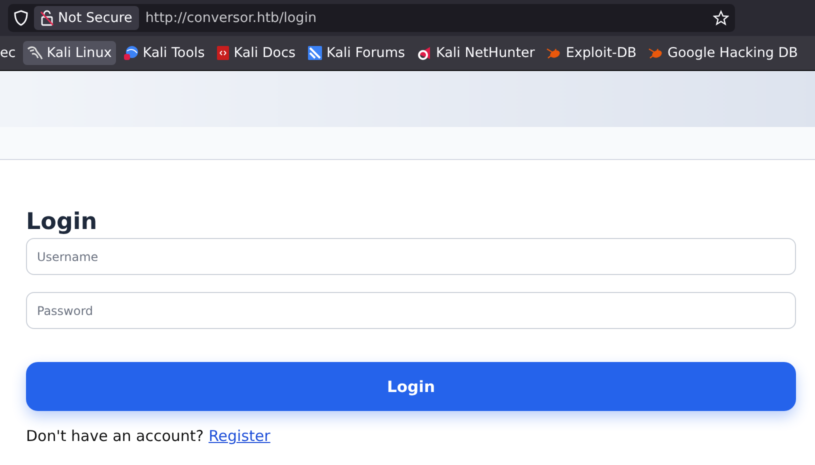 The width and height of the screenshot is (815, 465). I want to click on bookmark: Kali Linux, so click(69, 53).